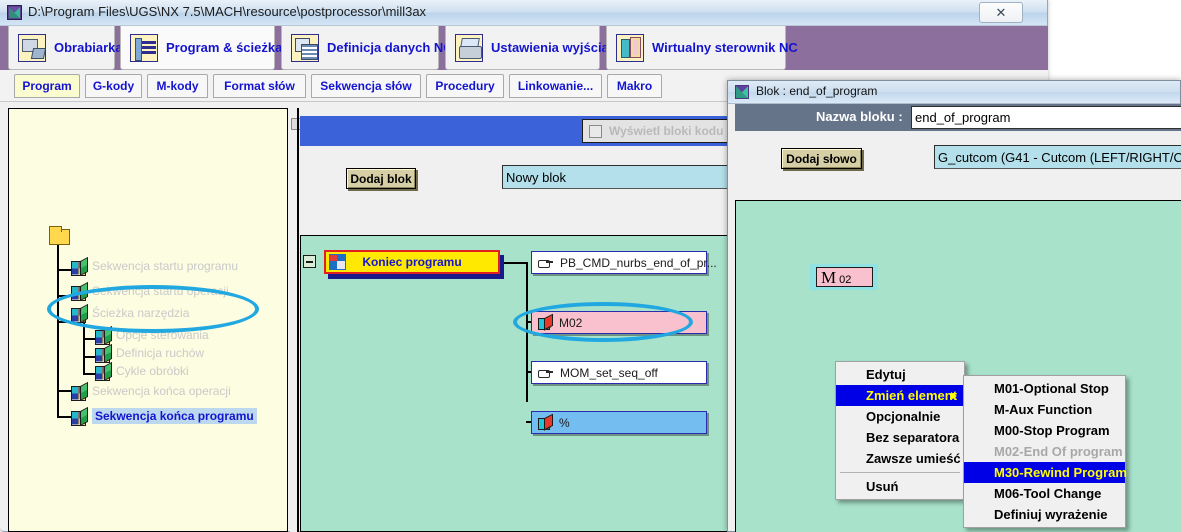  I want to click on word-box-label: MOM_set_seq_off, so click(609, 372).